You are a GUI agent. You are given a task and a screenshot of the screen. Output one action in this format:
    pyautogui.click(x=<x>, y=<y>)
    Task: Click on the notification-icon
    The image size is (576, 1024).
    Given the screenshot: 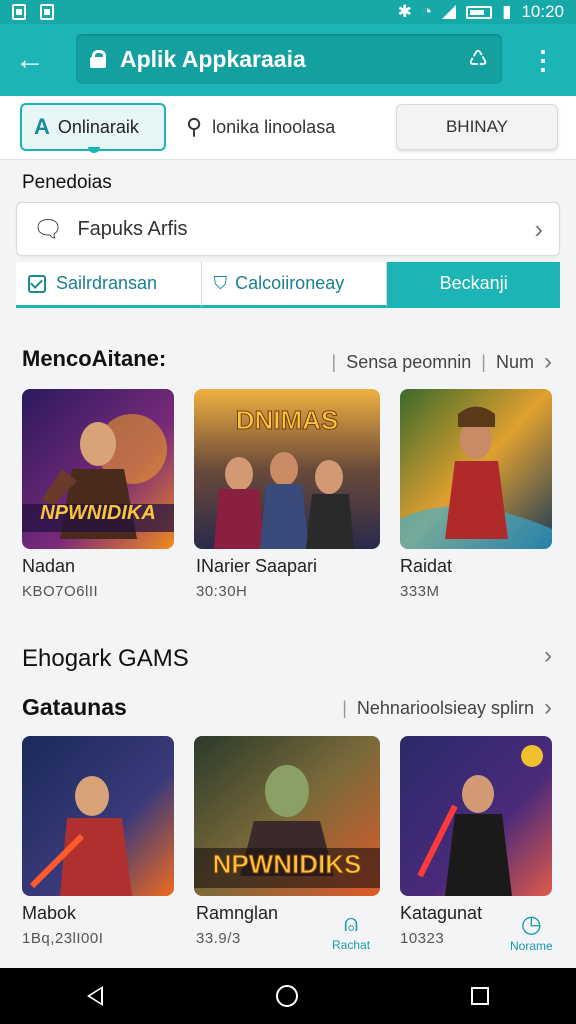 What is the action you would take?
    pyautogui.click(x=19, y=12)
    